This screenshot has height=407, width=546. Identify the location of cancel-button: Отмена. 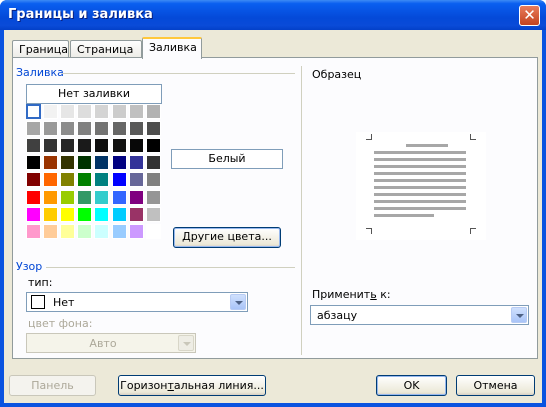
(495, 385).